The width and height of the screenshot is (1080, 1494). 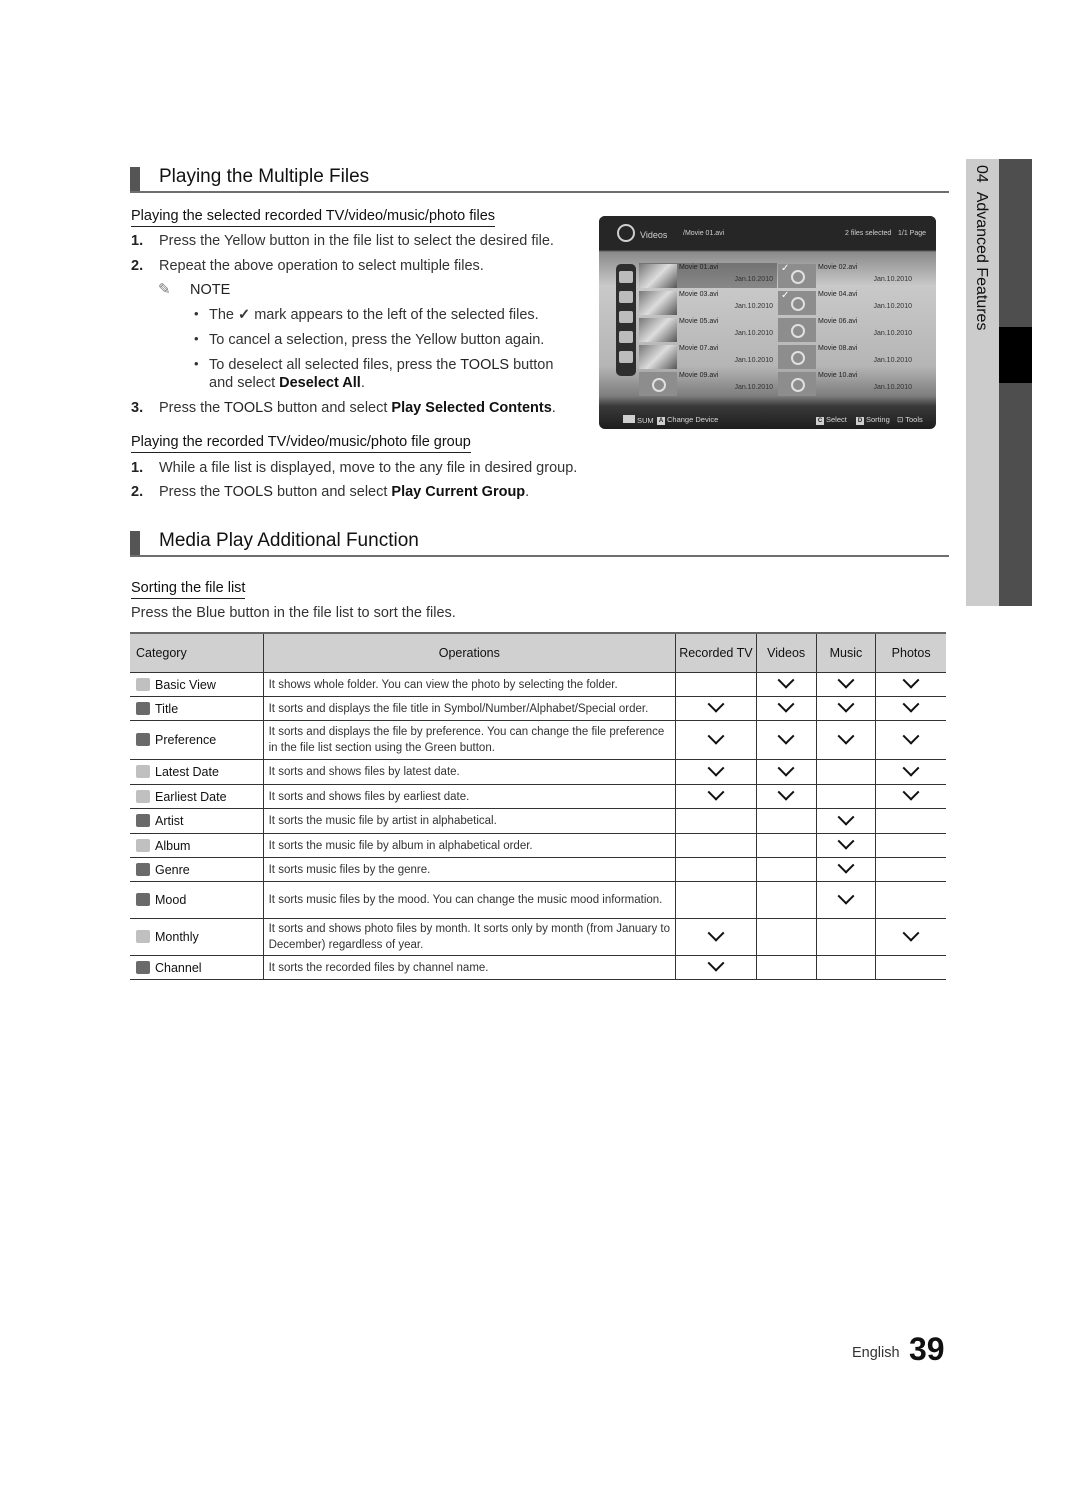 What do you see at coordinates (912, 233) in the screenshot?
I see `tv-page: 1/1 Page` at bounding box center [912, 233].